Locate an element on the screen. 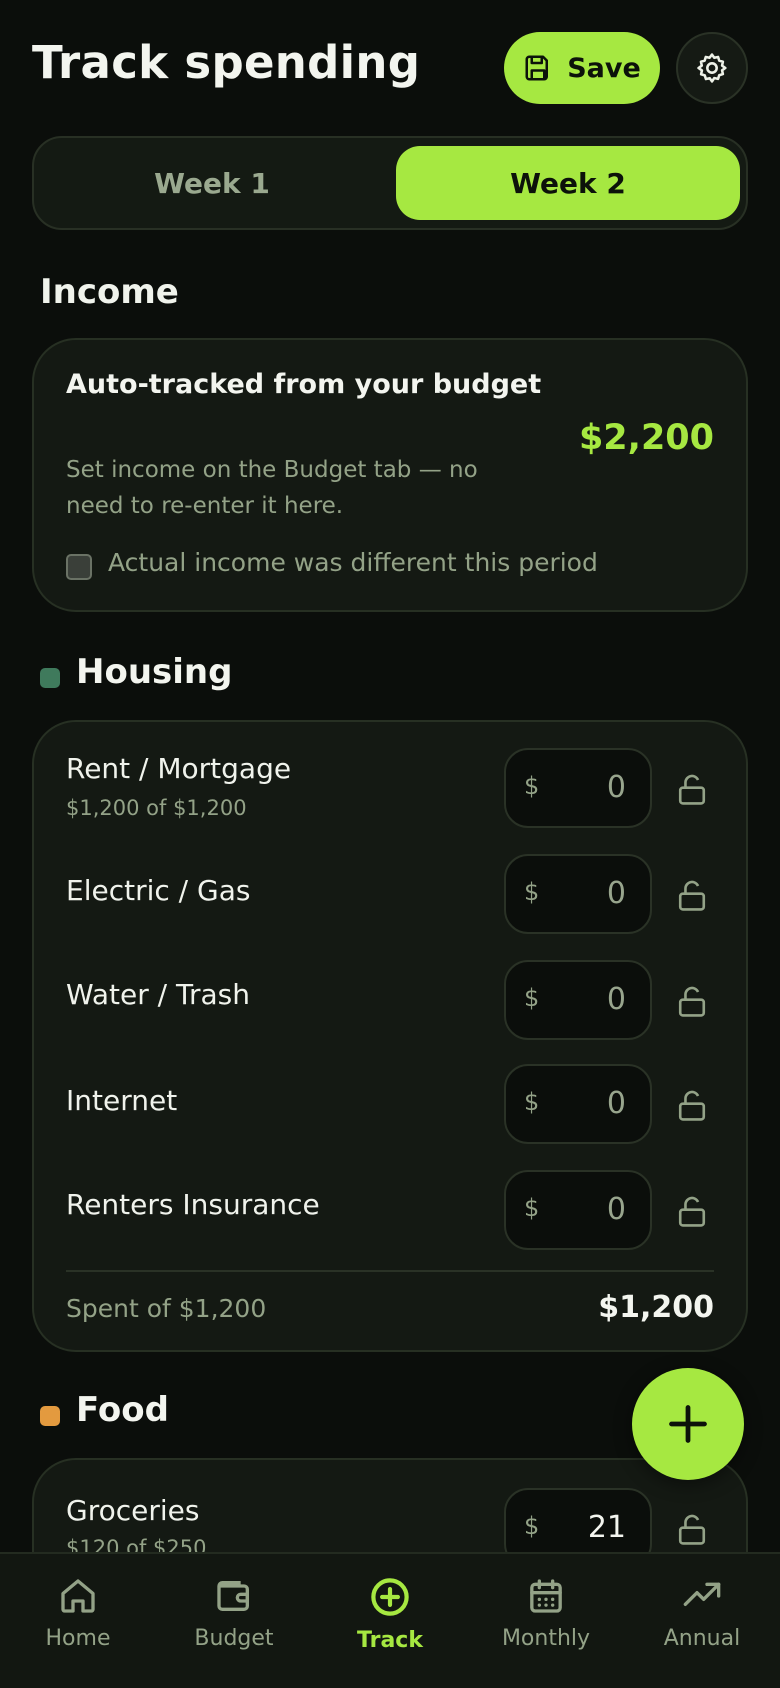 This screenshot has width=780, height=1688. save-icon is located at coordinates (537, 68).